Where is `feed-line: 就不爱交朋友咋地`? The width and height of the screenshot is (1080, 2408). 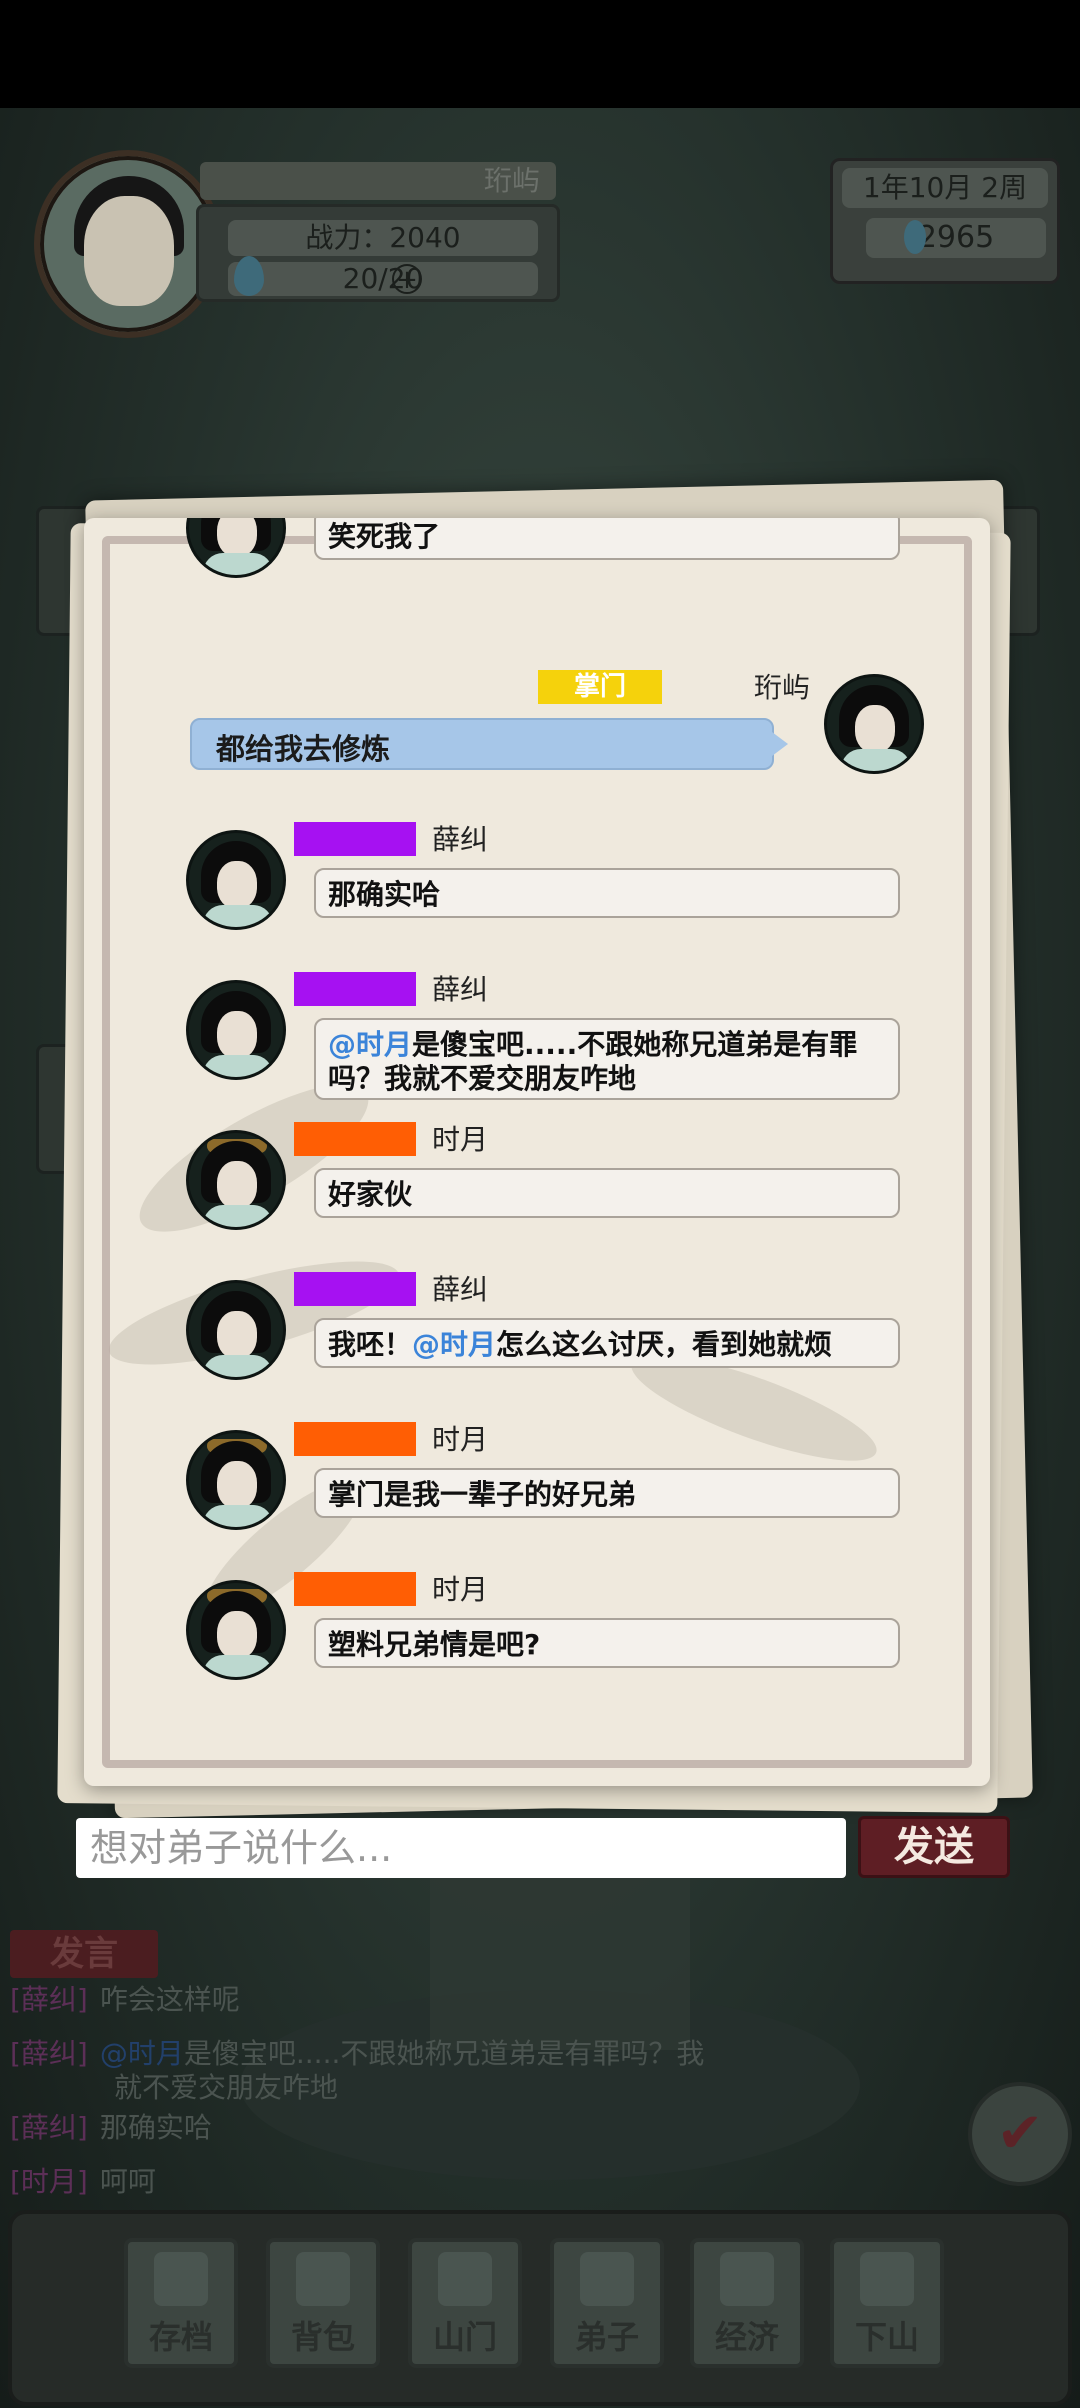
feed-line: 就不爱交朋友咋地 is located at coordinates (226, 2086).